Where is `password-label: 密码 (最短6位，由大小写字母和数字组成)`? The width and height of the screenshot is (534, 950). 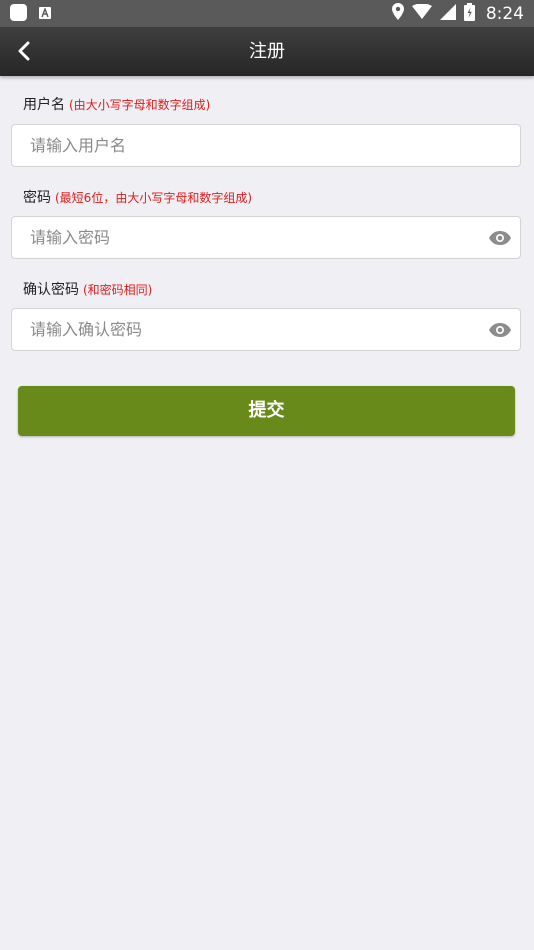
password-label: 密码 (最短6位，由大小写字母和数字组成) is located at coordinates (137, 197).